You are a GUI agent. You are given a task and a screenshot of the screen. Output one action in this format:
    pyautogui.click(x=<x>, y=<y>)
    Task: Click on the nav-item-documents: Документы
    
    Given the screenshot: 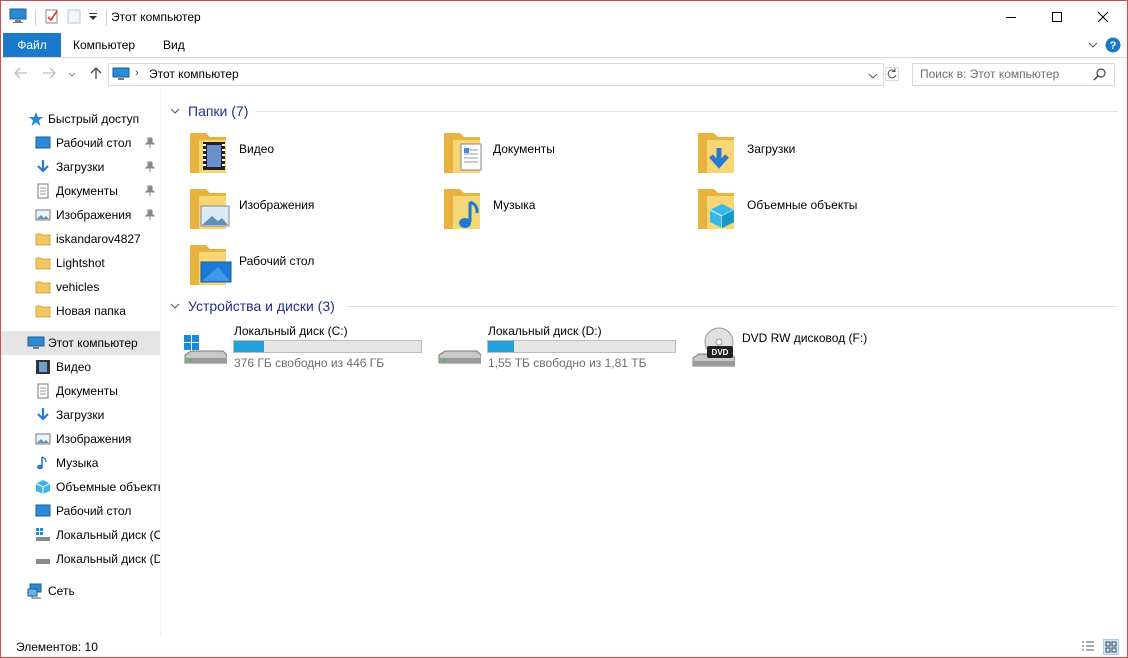 What is the action you would take?
    pyautogui.click(x=80, y=191)
    